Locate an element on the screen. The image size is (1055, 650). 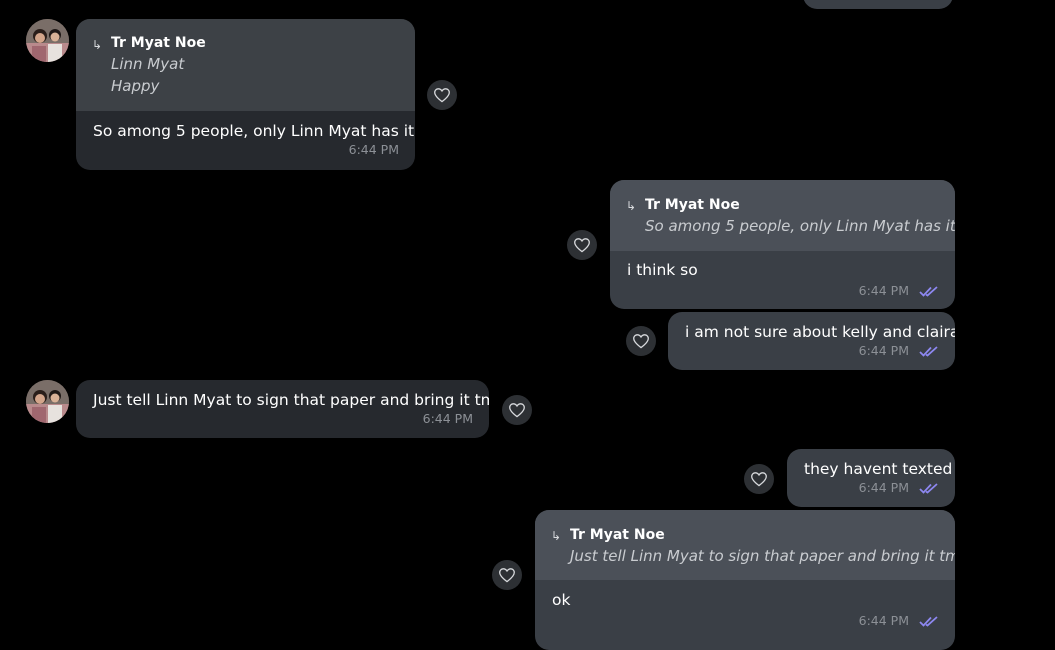
reply-quote: ↳ Tr Myat Noe Linn Myat Happy is located at coordinates (245, 65).